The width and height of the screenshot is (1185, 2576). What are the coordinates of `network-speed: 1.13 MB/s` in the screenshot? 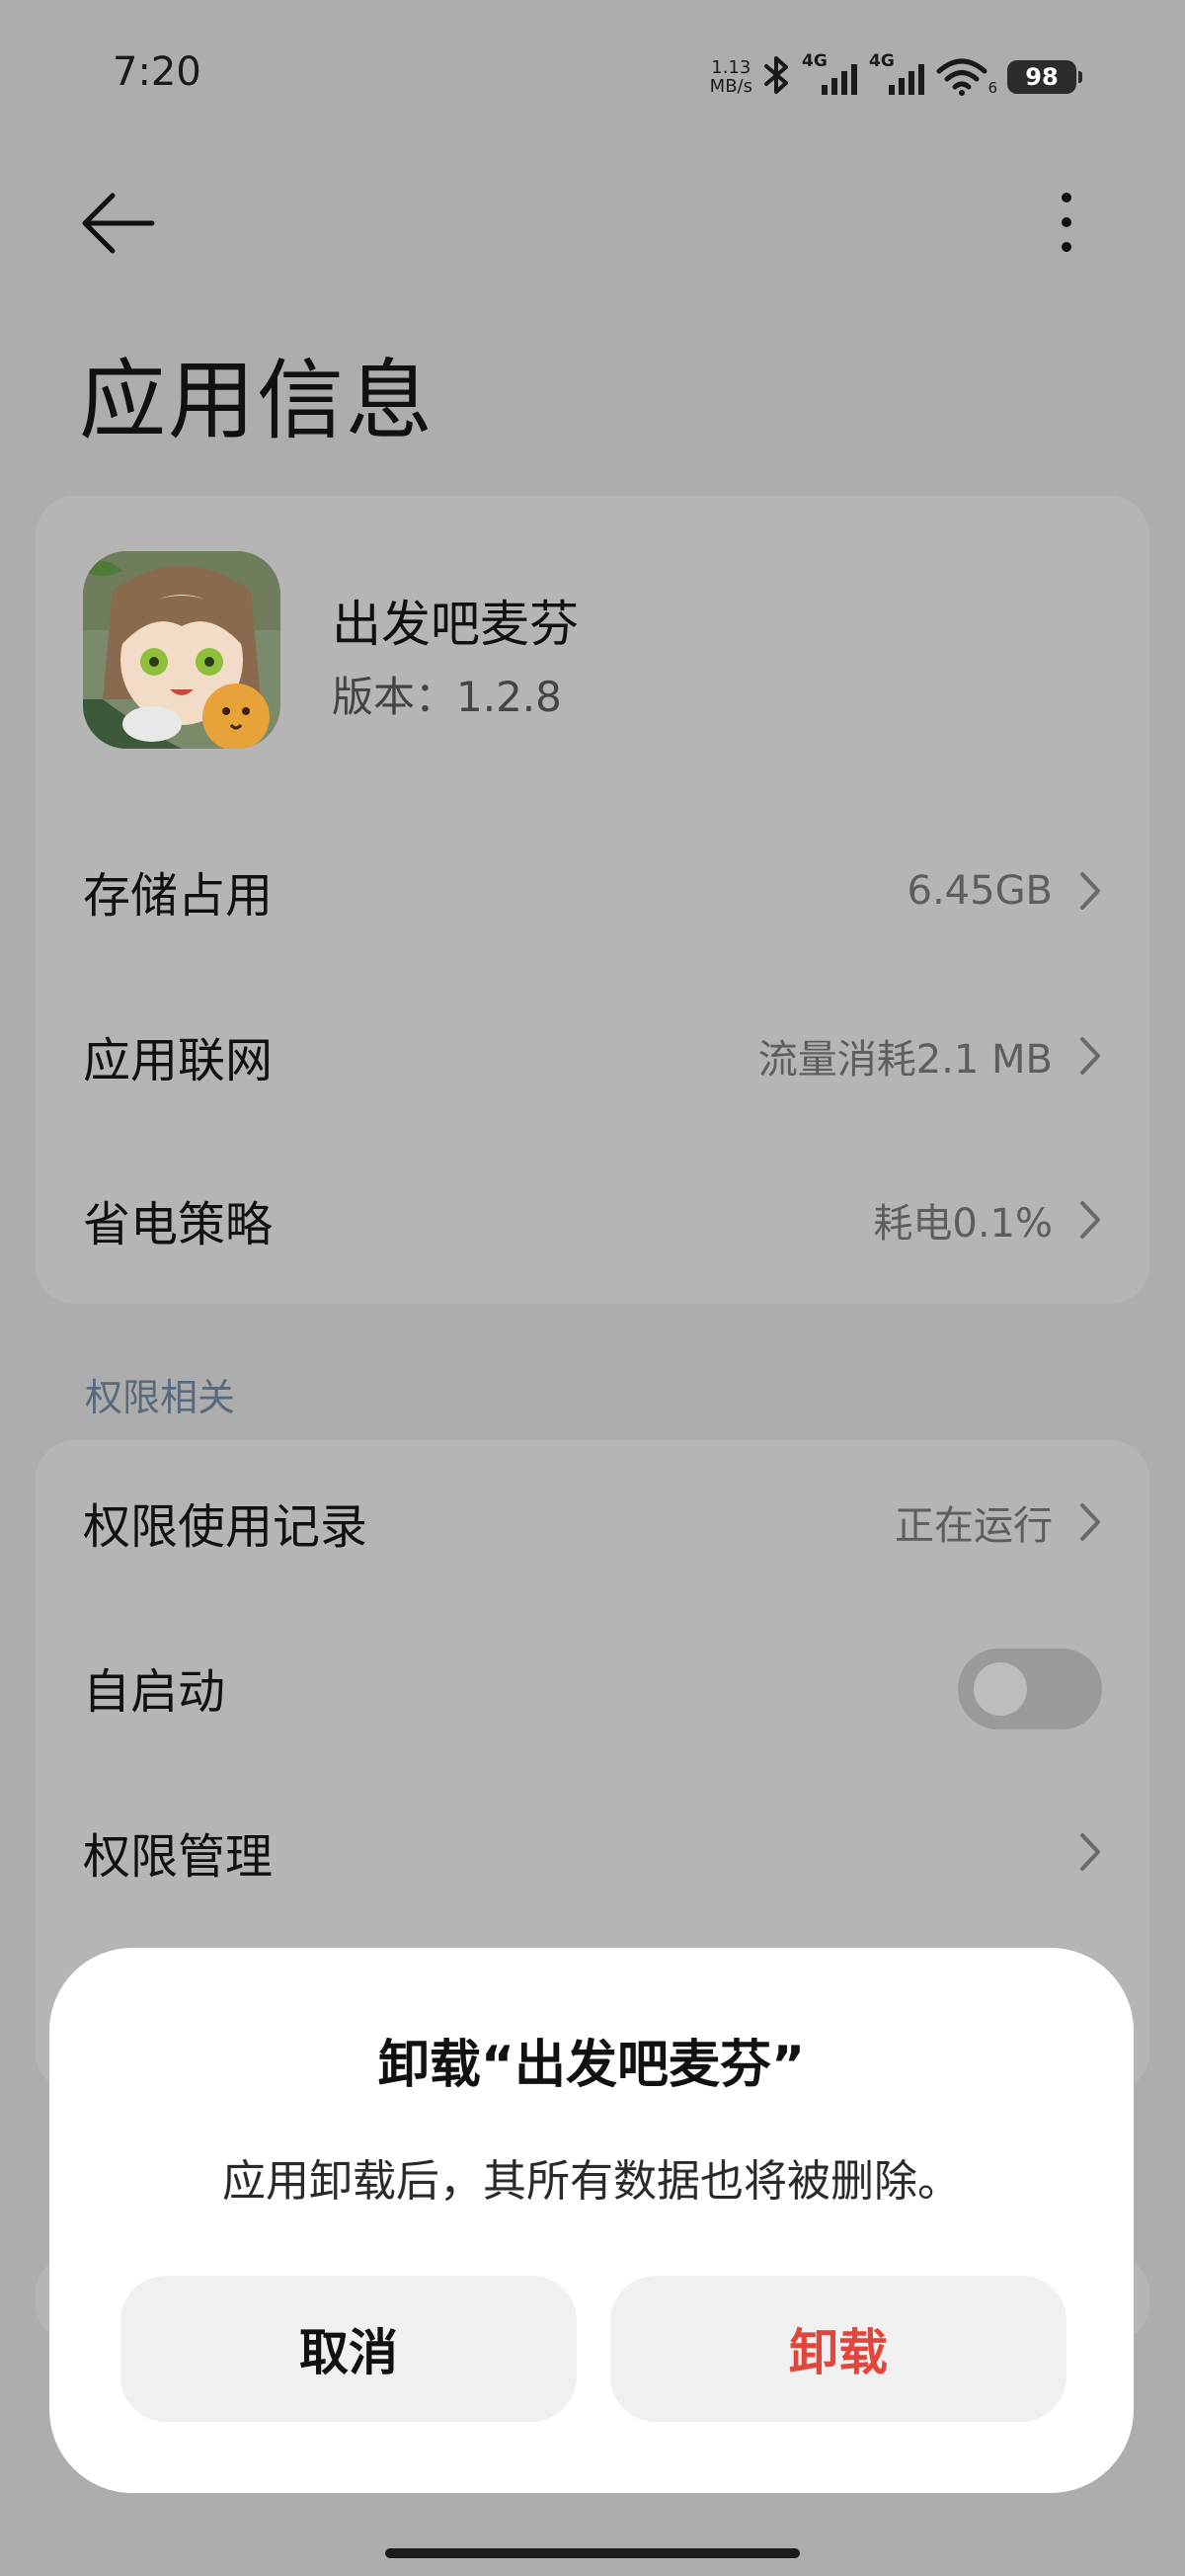 It's located at (731, 77).